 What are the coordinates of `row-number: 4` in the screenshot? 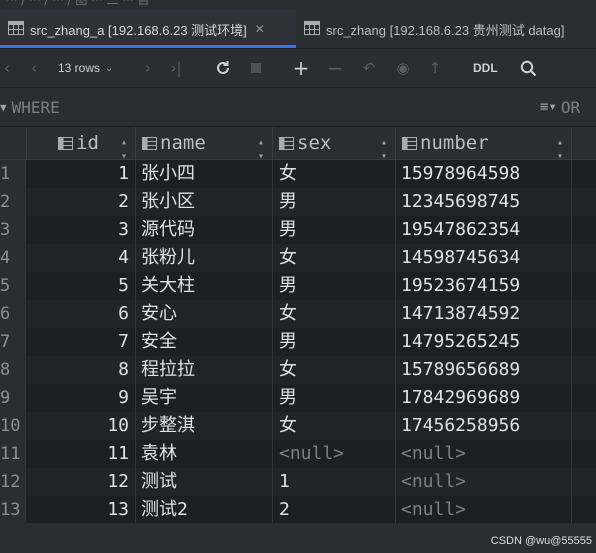 It's located at (13, 258).